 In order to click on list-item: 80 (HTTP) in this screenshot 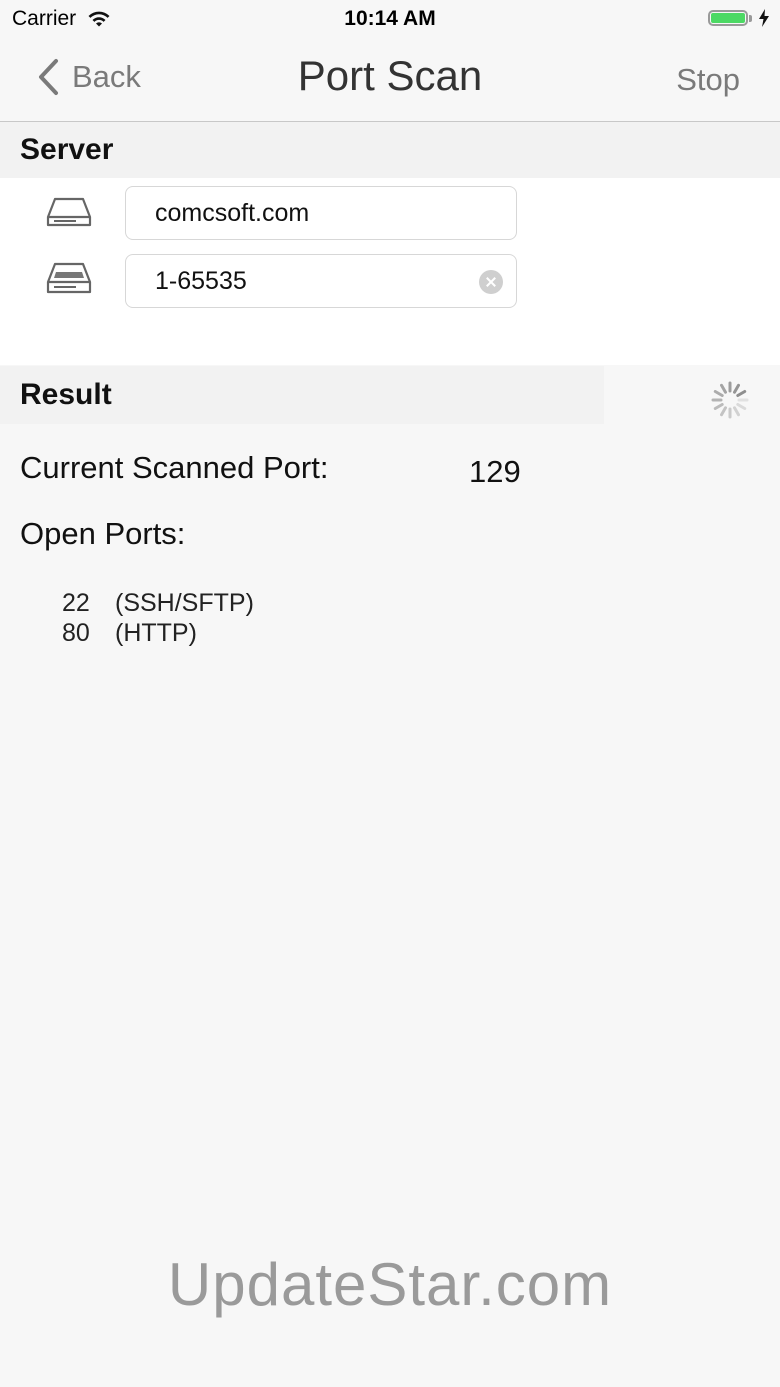, I will do `click(158, 633)`.